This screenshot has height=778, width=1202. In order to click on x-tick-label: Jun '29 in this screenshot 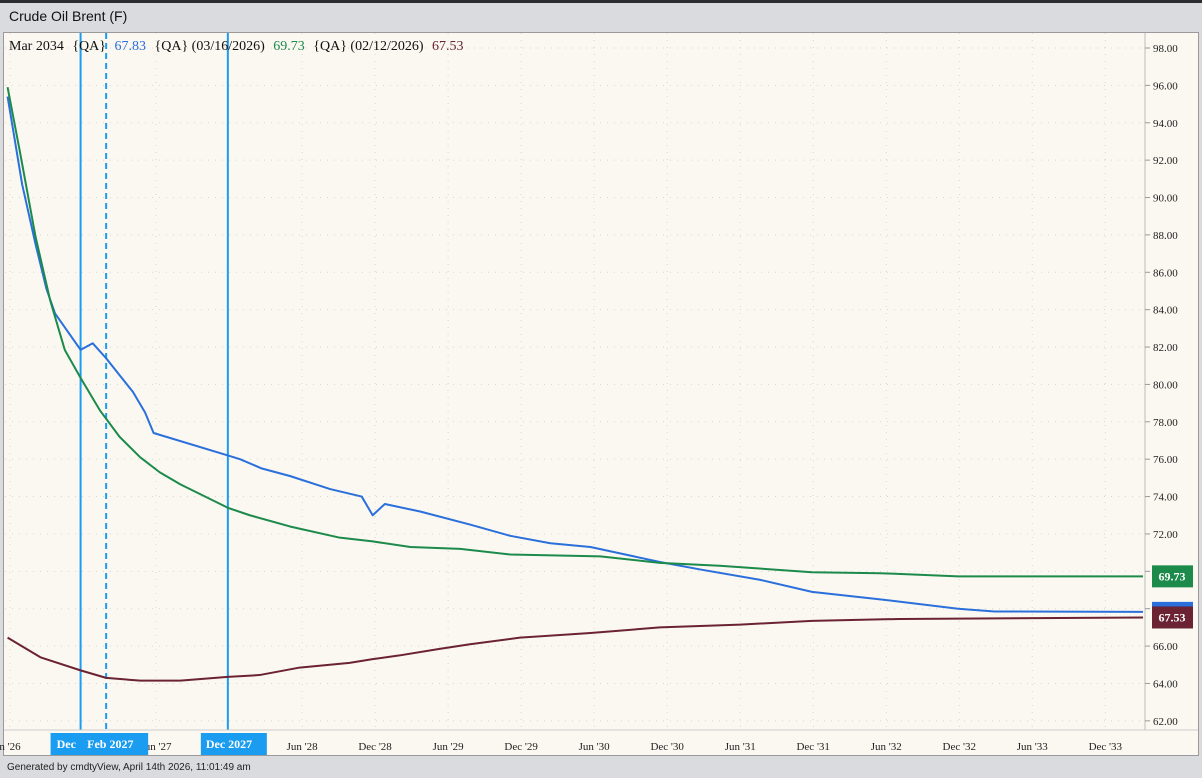, I will do `click(449, 747)`.